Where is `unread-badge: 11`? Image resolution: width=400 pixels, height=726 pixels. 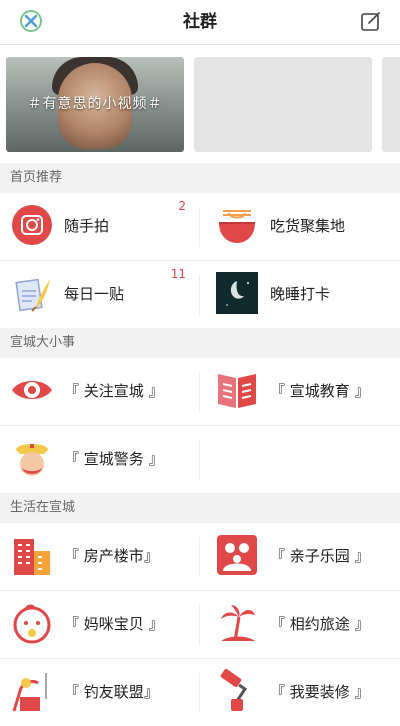
unread-badge: 11 is located at coordinates (178, 274).